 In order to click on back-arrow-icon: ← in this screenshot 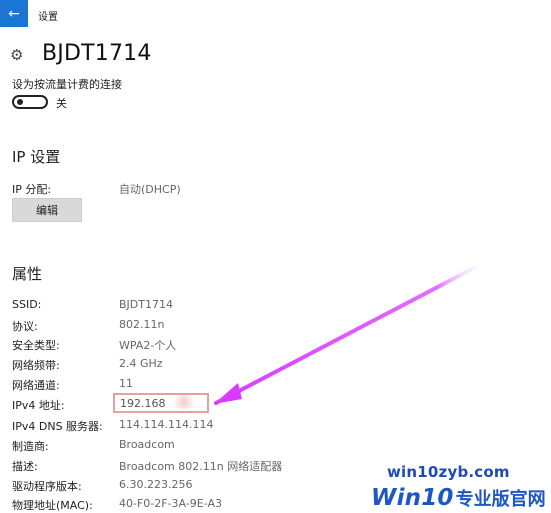, I will do `click(14, 13)`.